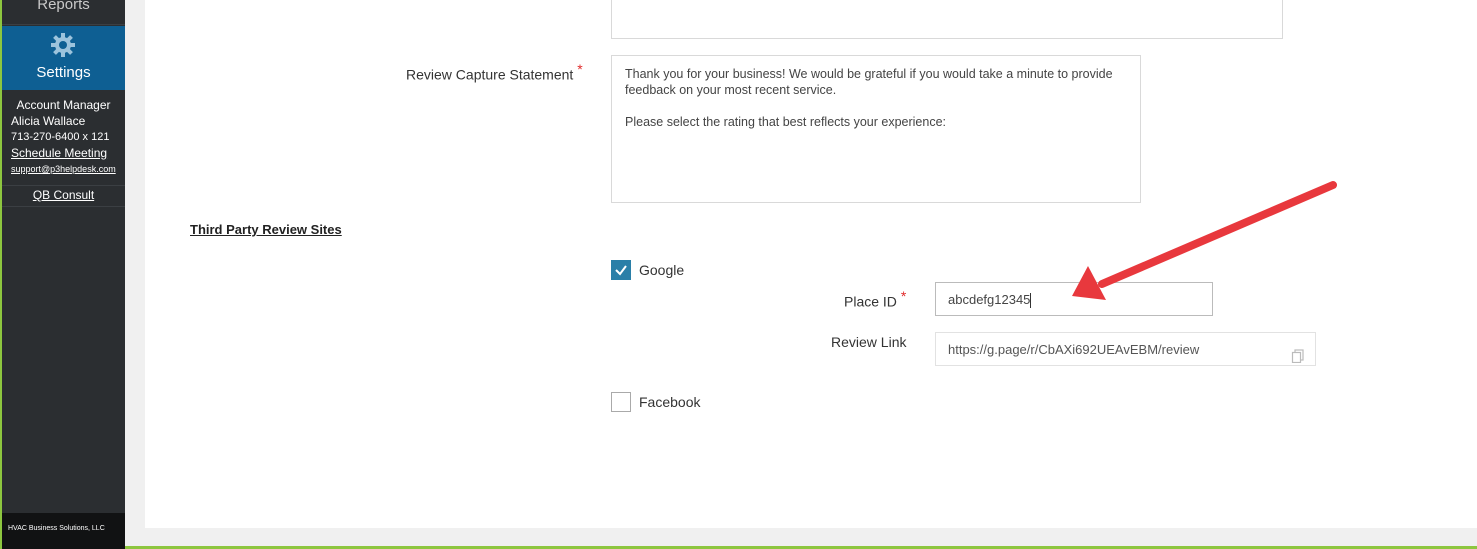 This screenshot has height=549, width=1477. I want to click on sidebar-footer: HVAC Business Solutions, LLC, so click(63, 531).